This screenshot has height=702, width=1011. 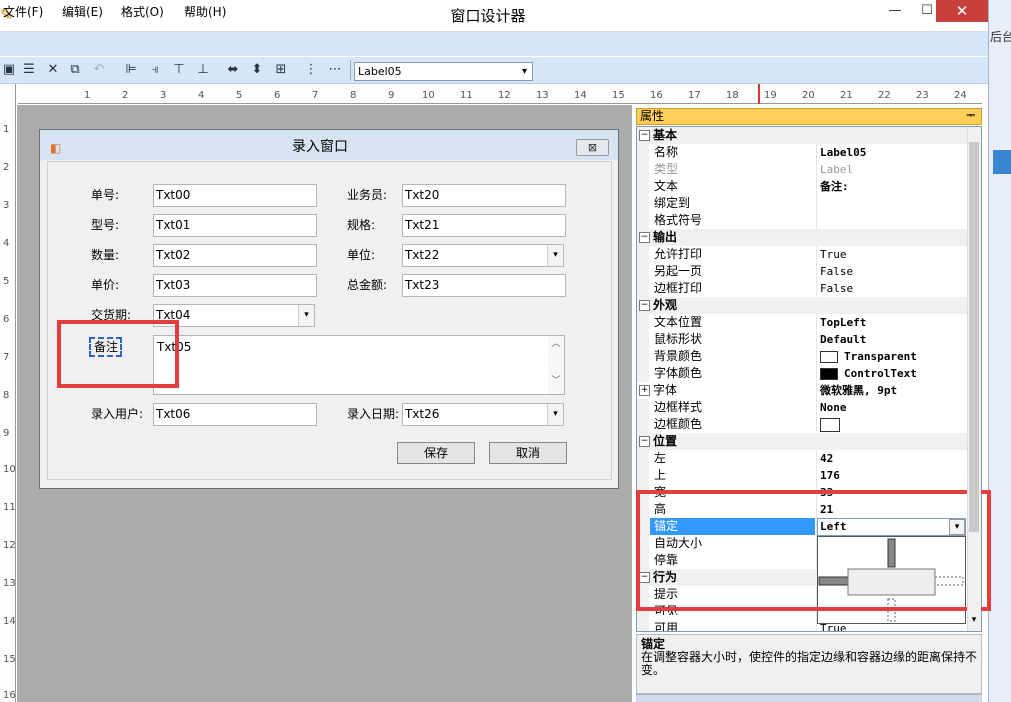 I want to click on align-top-icon: ⊤, so click(x=179, y=70).